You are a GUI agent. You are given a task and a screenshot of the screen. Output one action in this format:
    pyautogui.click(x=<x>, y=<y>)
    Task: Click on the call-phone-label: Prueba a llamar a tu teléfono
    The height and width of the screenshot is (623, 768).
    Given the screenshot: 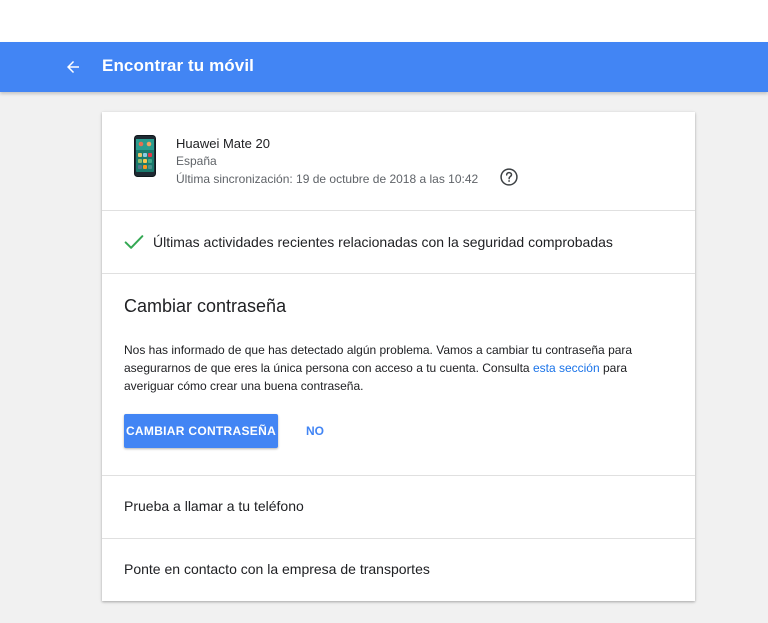 What is the action you would take?
    pyautogui.click(x=214, y=506)
    